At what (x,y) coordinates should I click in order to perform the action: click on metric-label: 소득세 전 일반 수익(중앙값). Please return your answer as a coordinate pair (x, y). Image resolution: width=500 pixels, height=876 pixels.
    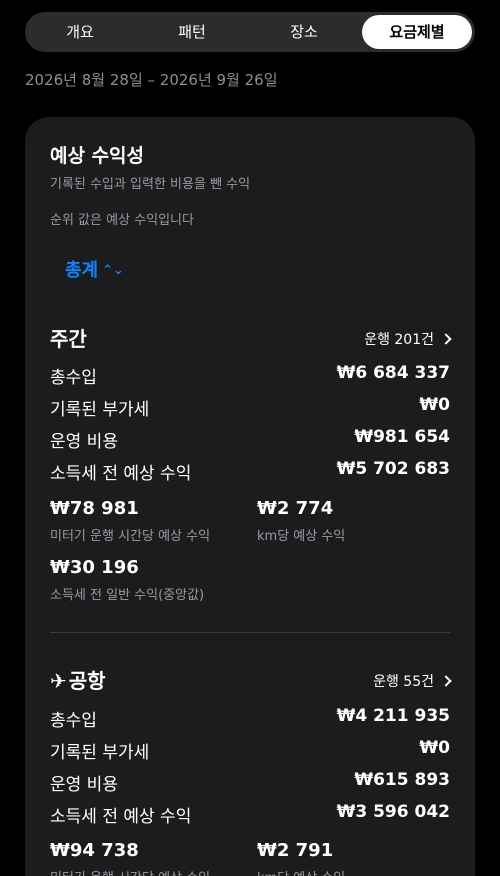
    Looking at the image, I should click on (127, 595).